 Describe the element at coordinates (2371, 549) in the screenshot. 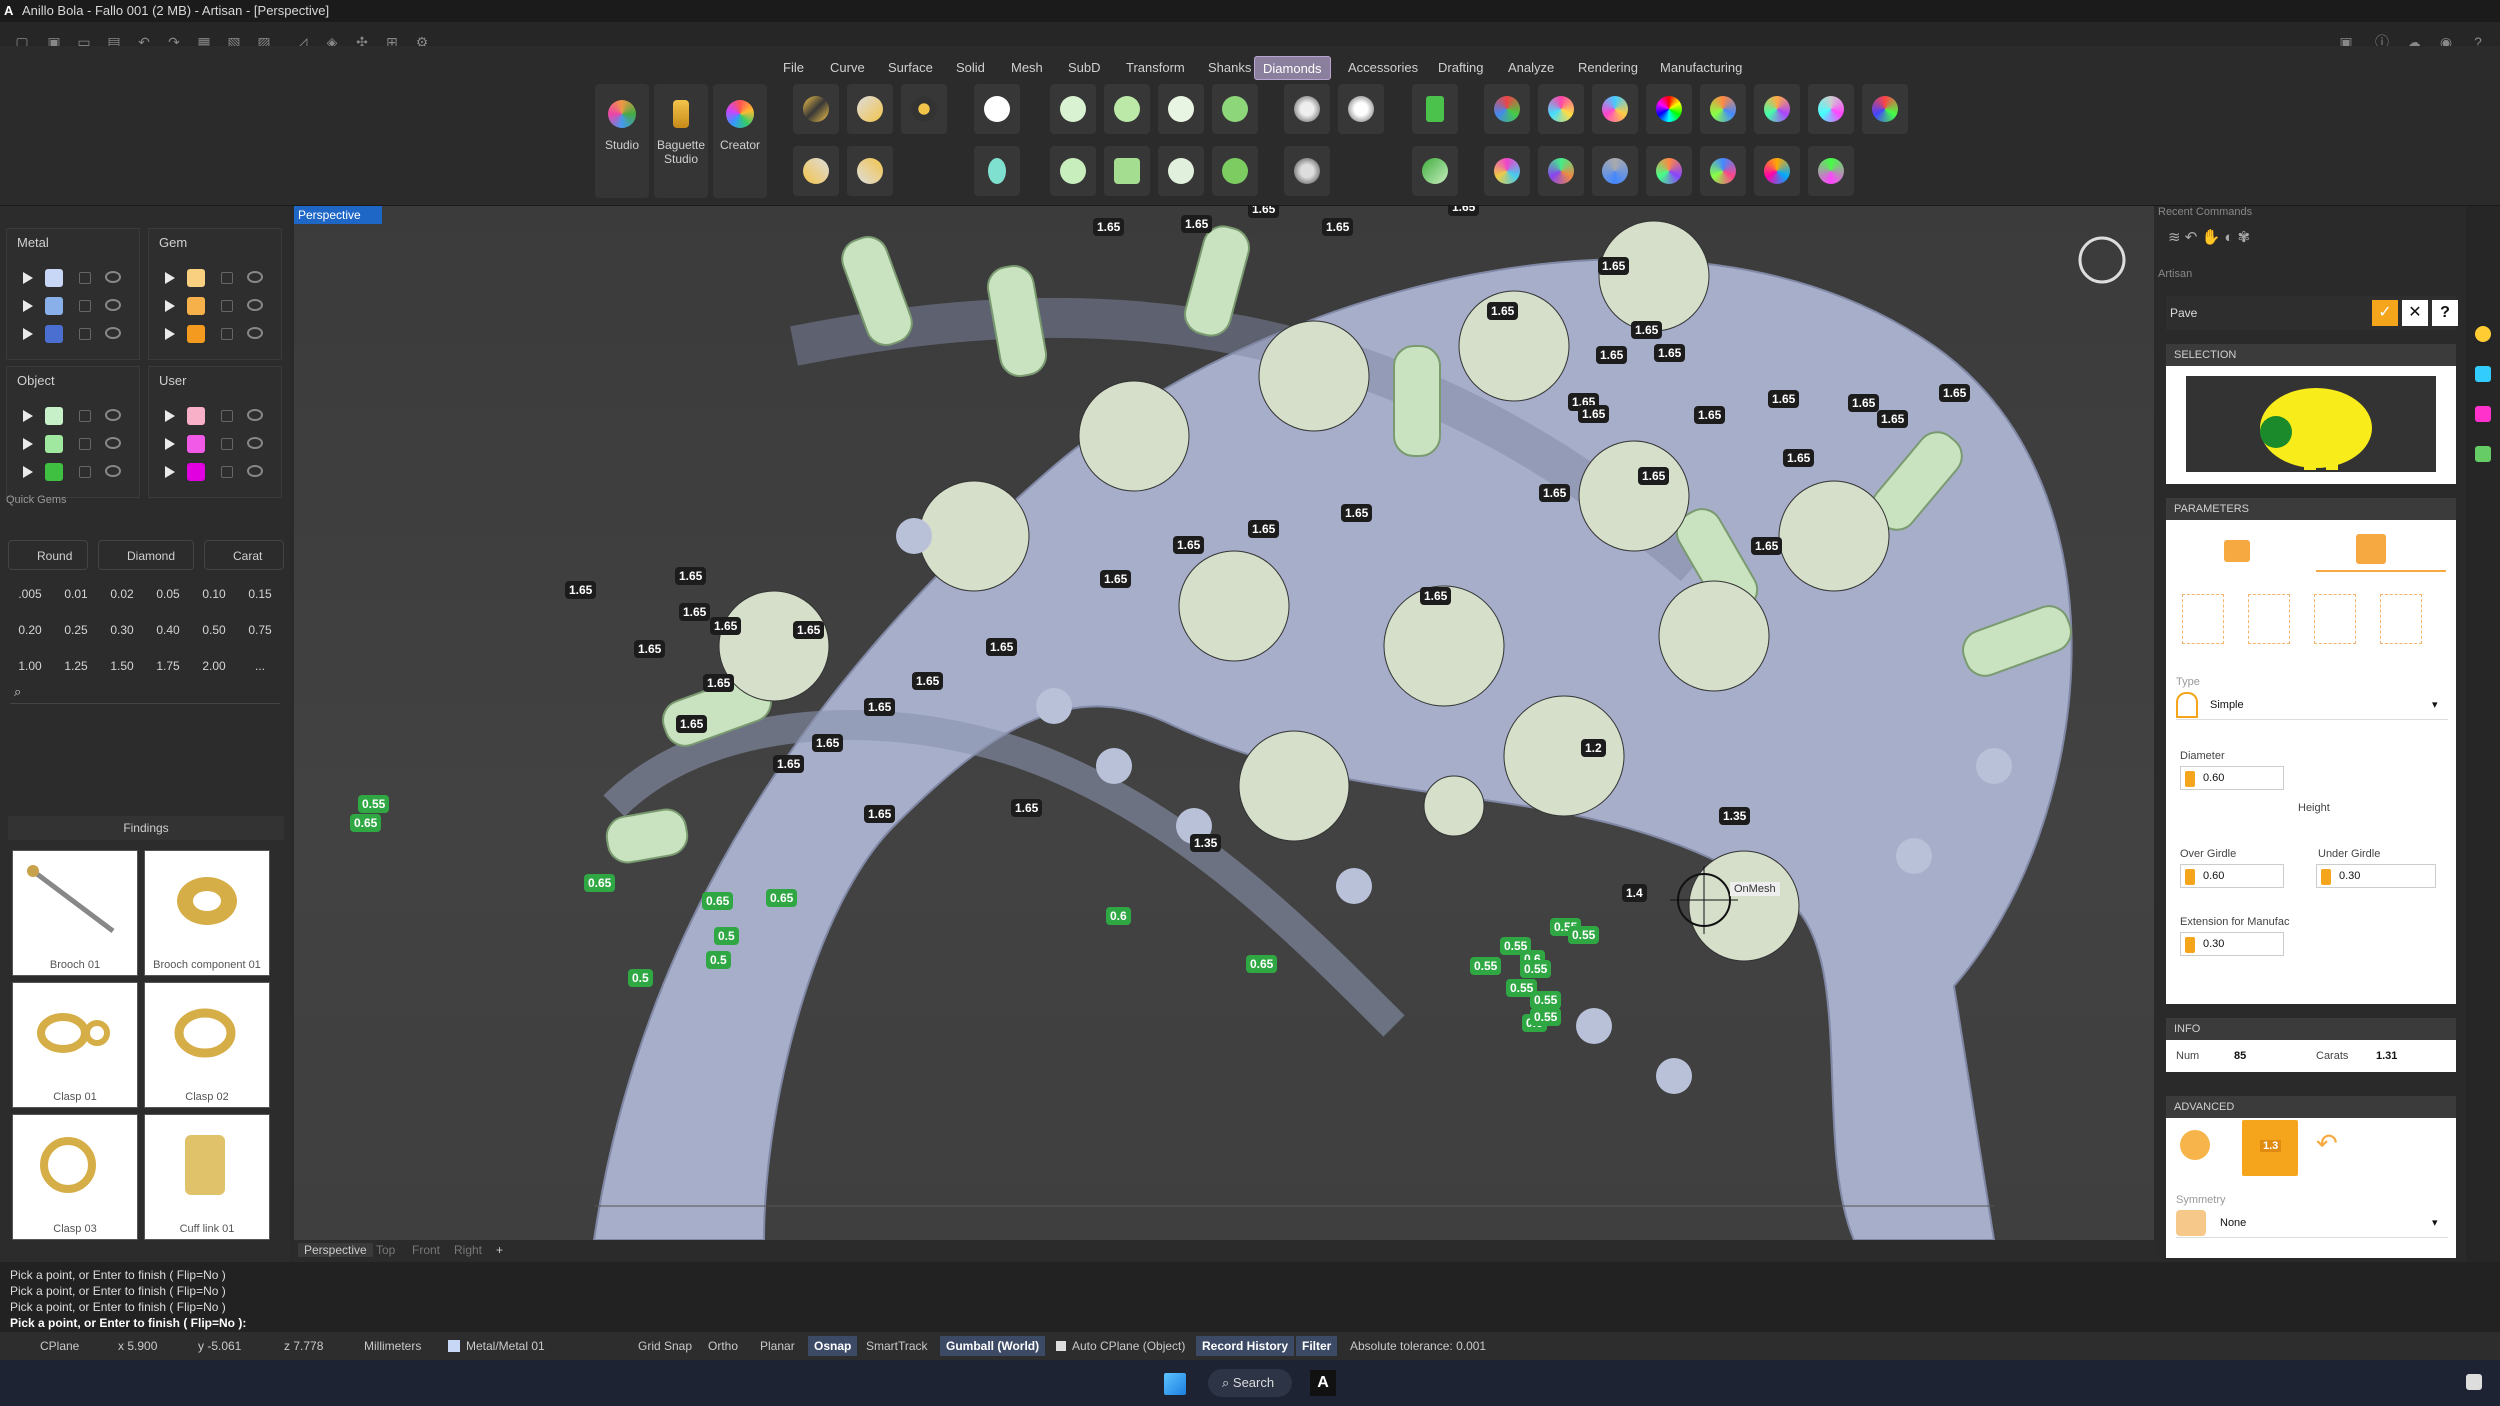

I see `cutter-mode-icon` at that location.